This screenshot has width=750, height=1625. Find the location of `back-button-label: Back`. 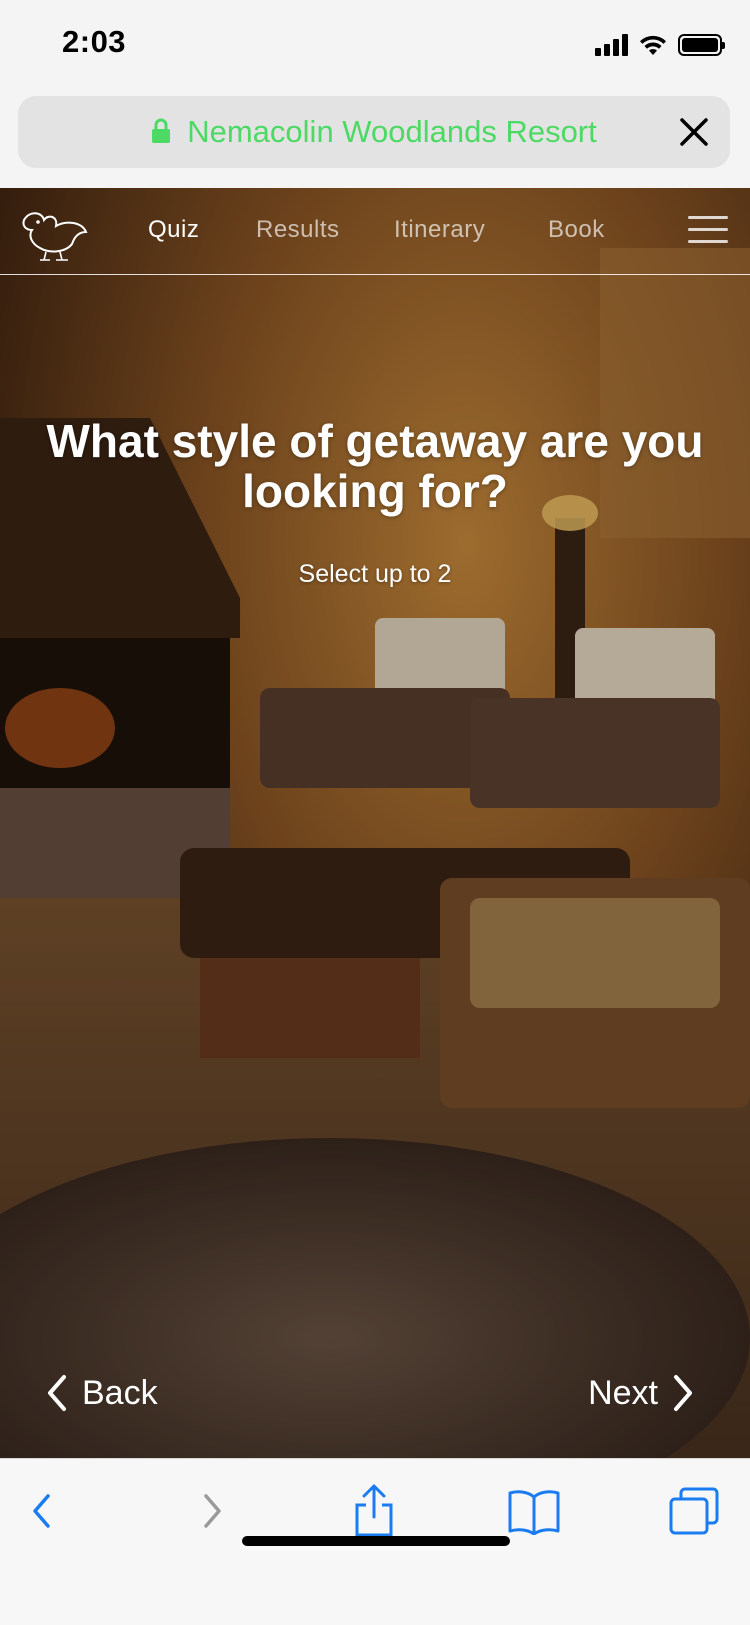

back-button-label: Back is located at coordinates (120, 1392).